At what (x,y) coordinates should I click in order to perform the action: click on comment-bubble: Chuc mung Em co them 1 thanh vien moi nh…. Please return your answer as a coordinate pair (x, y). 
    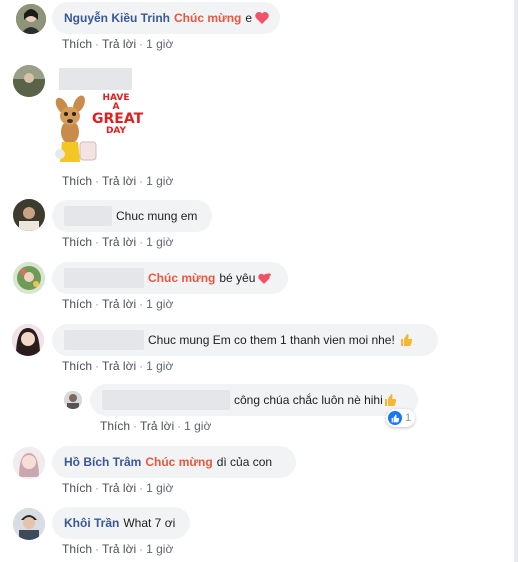
    Looking at the image, I should click on (245, 340).